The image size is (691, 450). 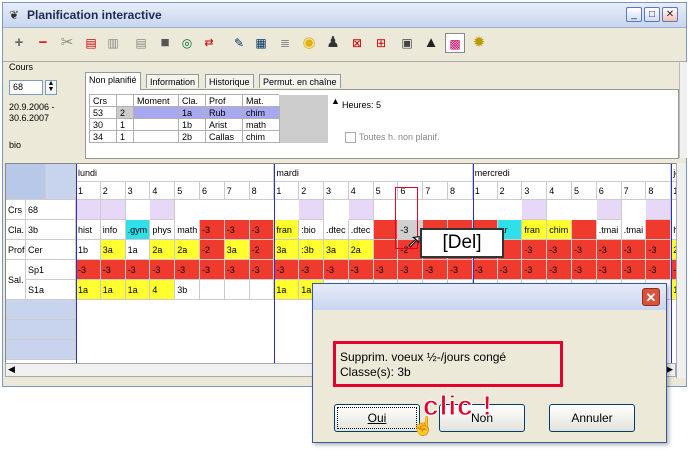 I want to click on group-icon: ◎, so click(x=187, y=43).